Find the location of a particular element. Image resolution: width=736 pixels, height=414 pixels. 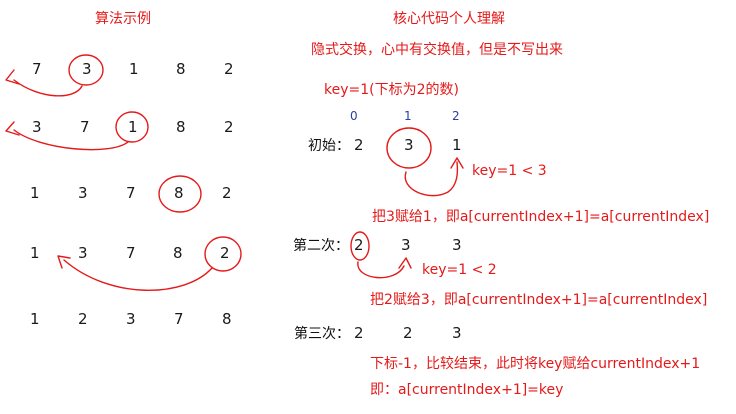

index-mark: 2 is located at coordinates (456, 116).